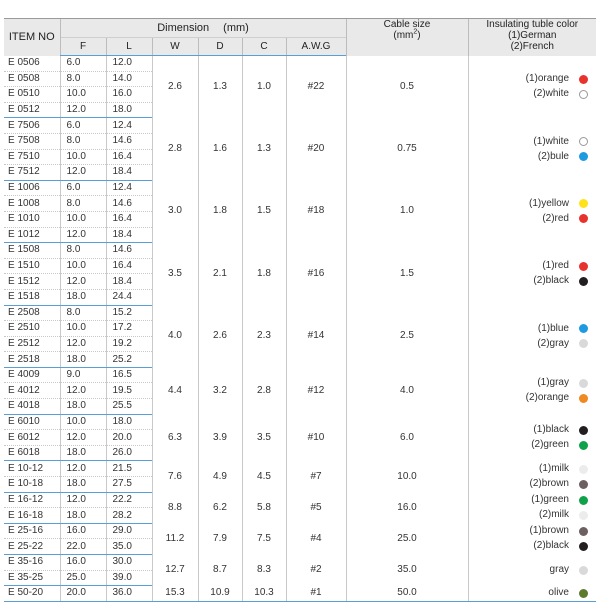 Image resolution: width=600 pixels, height=602 pixels. What do you see at coordinates (406, 476) in the screenshot?
I see `cable-size-cell: 10.0` at bounding box center [406, 476].